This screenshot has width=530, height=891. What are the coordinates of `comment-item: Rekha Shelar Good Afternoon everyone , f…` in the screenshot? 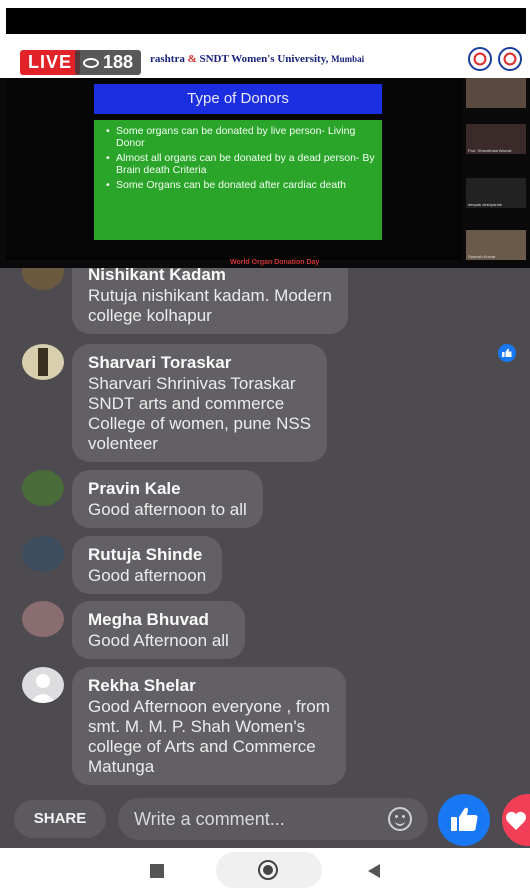 It's located at (184, 726).